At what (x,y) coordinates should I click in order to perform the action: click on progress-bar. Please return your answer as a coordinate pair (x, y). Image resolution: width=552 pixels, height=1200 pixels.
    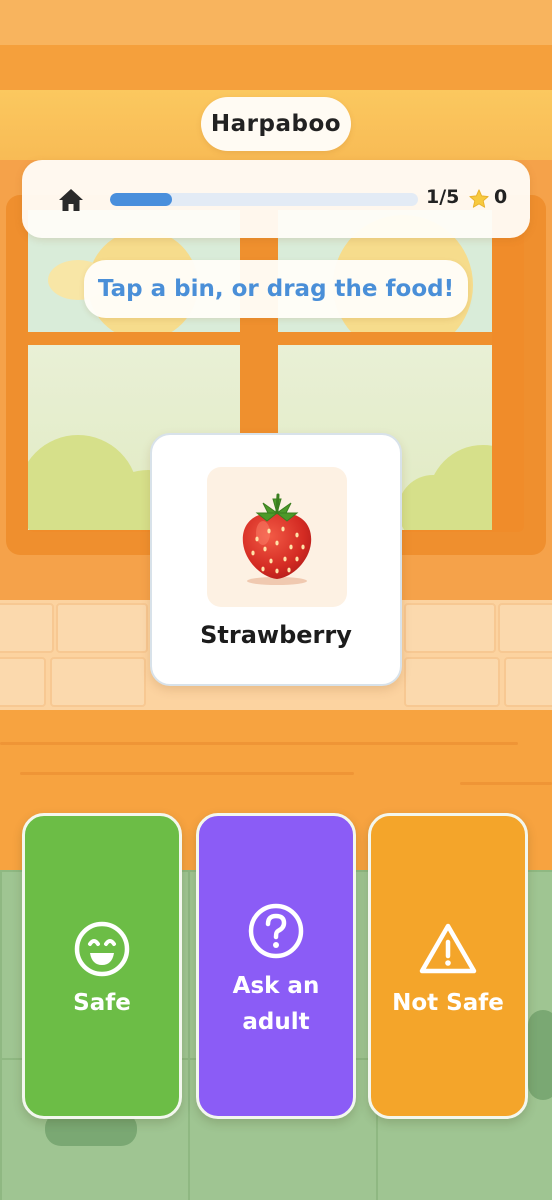
    Looking at the image, I should click on (264, 199).